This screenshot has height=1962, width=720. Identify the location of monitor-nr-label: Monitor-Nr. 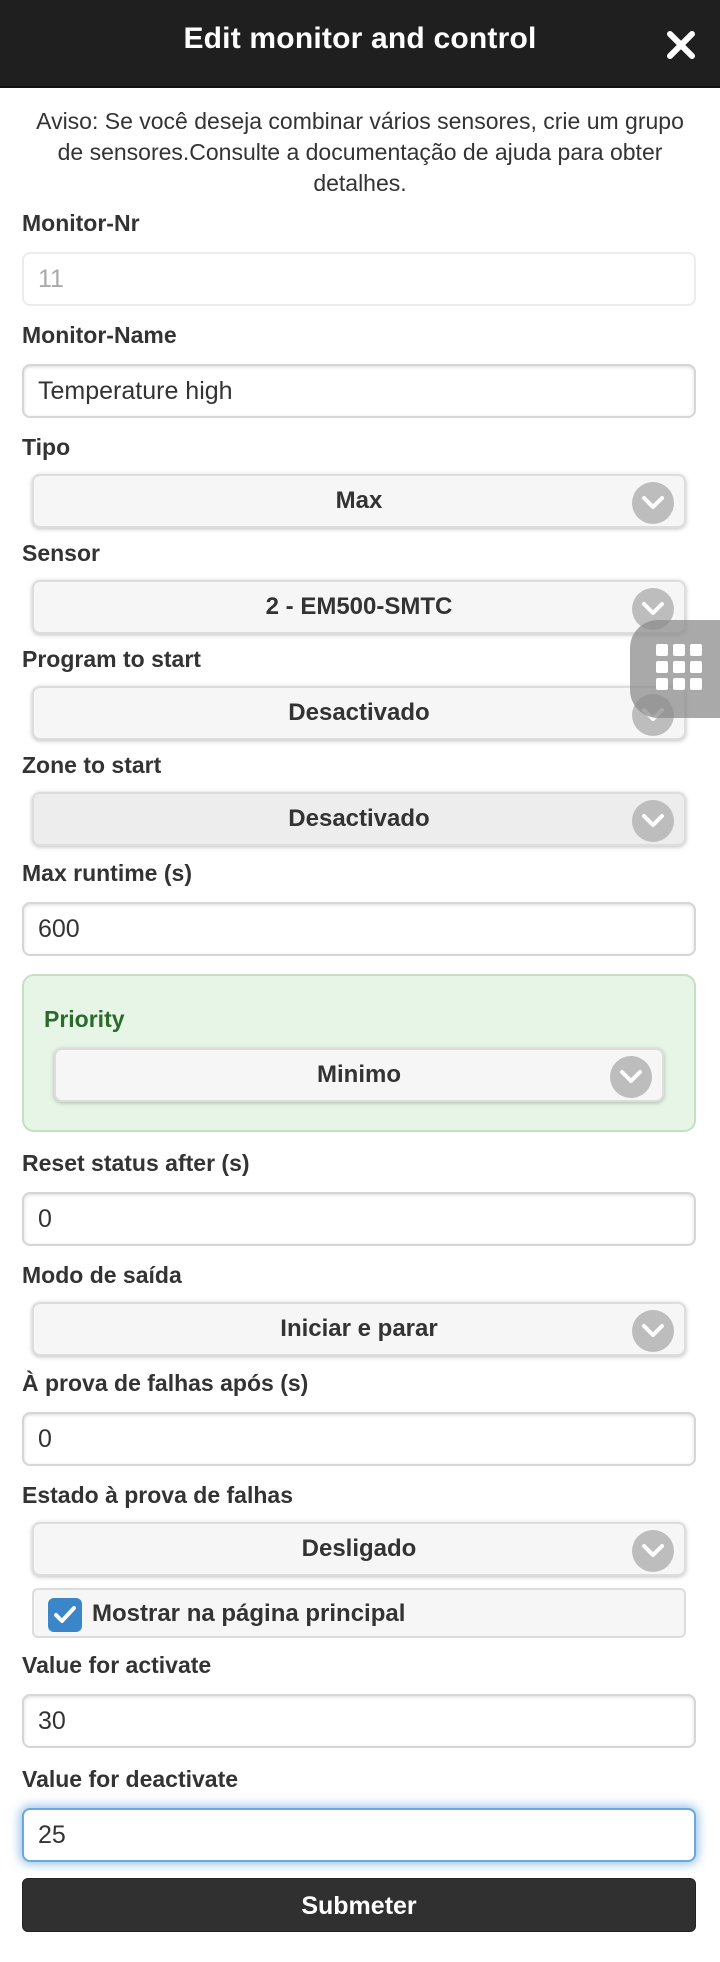
(81, 223).